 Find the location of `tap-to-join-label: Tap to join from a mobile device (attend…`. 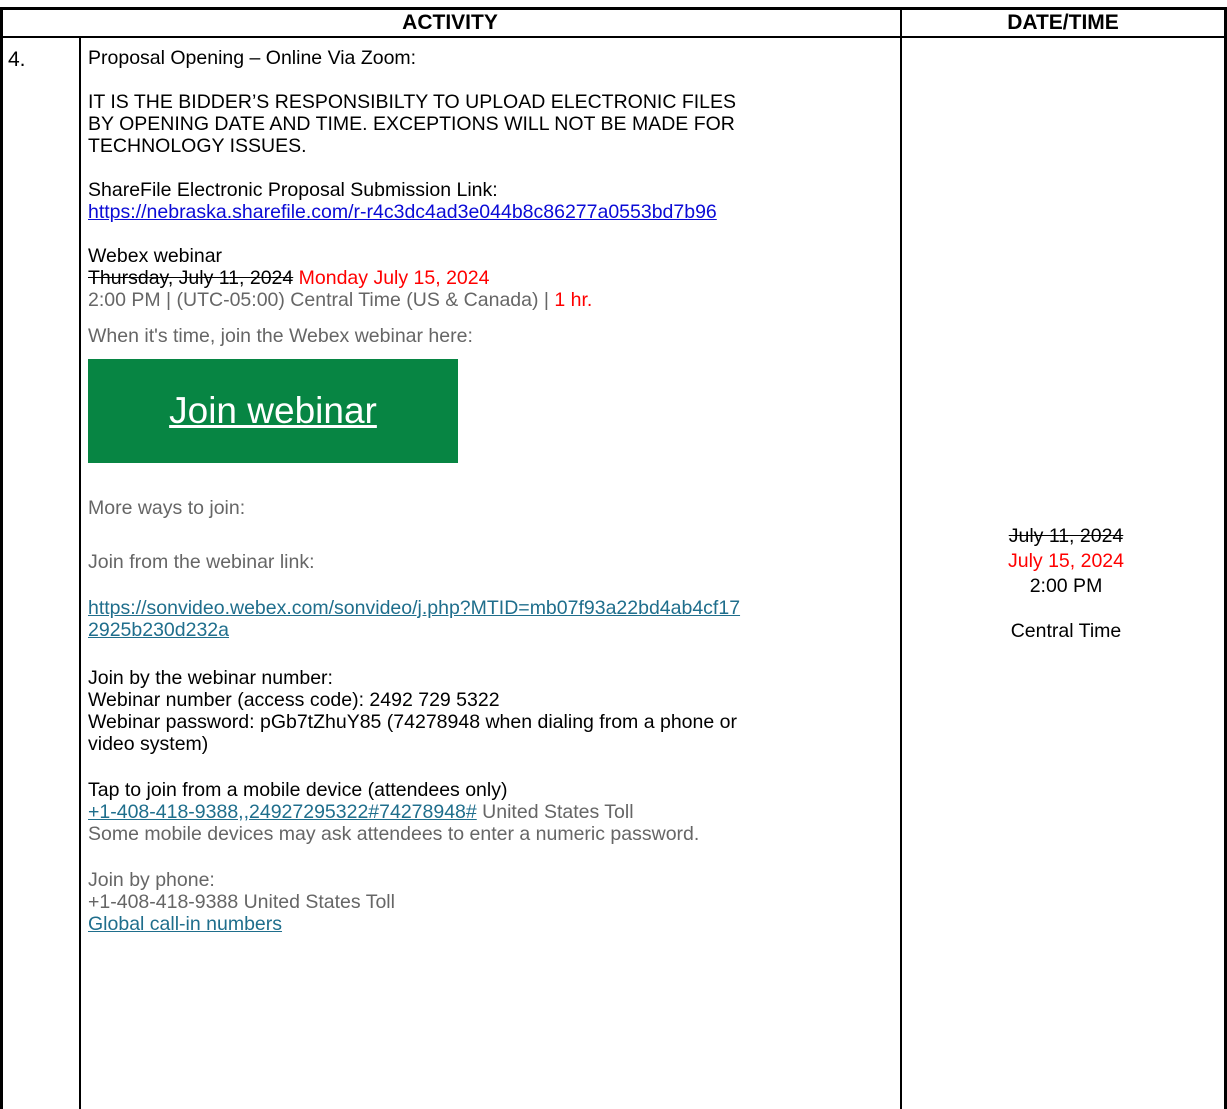

tap-to-join-label: Tap to join from a mobile device (attend… is located at coordinates (298, 790).